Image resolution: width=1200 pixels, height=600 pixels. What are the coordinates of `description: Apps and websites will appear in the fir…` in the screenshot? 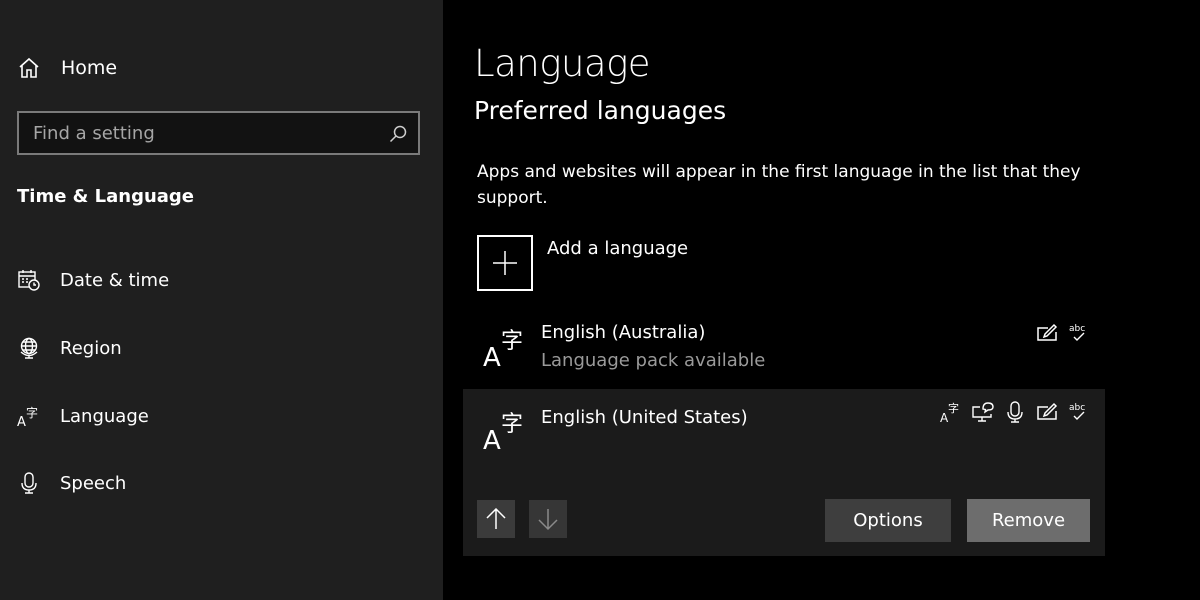 It's located at (779, 185).